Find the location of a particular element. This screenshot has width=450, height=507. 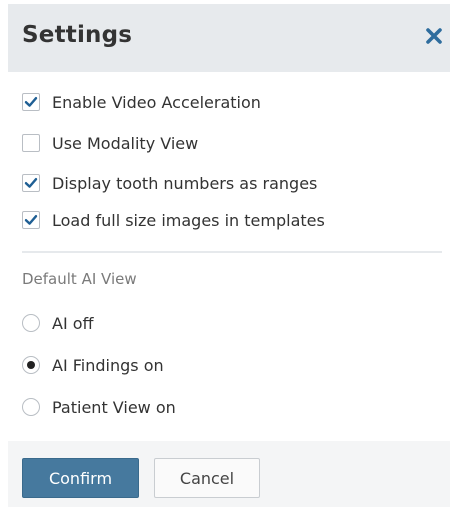

dialog-header: Settings is located at coordinates (229, 38).